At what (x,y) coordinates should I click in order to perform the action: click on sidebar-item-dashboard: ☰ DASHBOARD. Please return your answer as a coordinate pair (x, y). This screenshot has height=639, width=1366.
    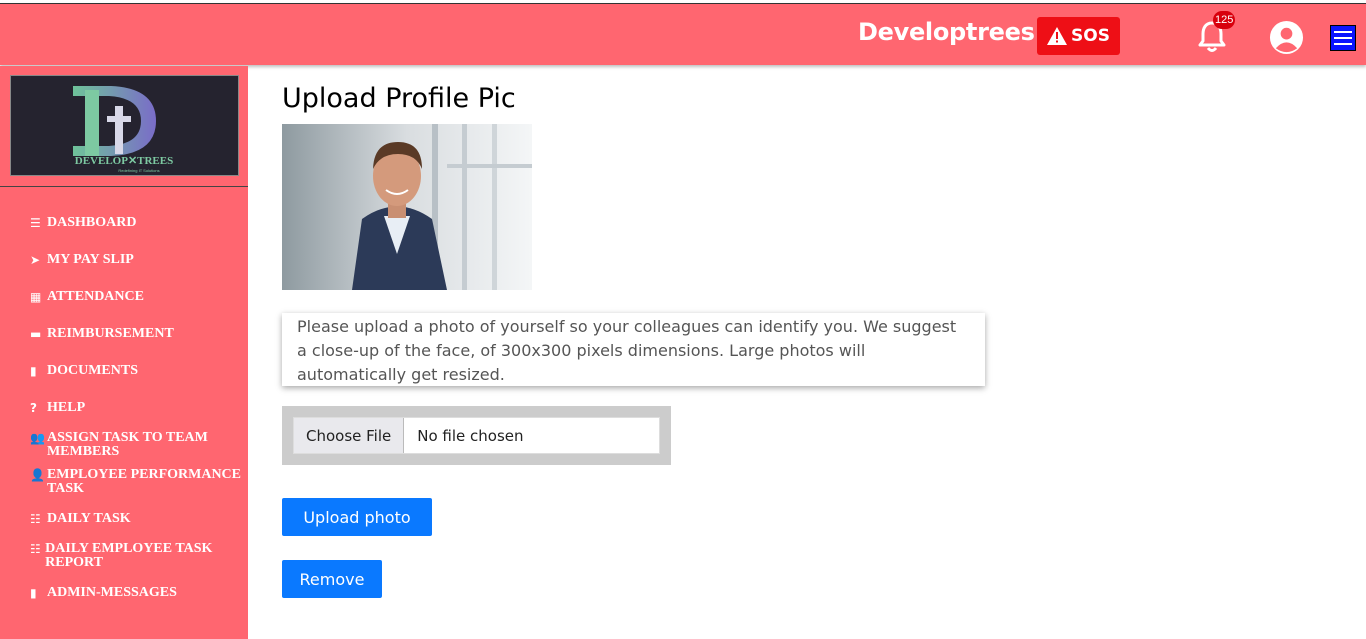
    Looking at the image, I should click on (138, 223).